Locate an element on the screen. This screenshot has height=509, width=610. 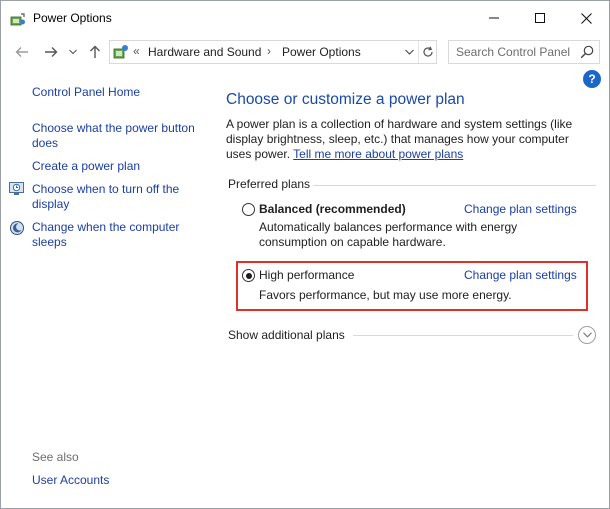
search-input: Search Control Panel is located at coordinates (513, 52).